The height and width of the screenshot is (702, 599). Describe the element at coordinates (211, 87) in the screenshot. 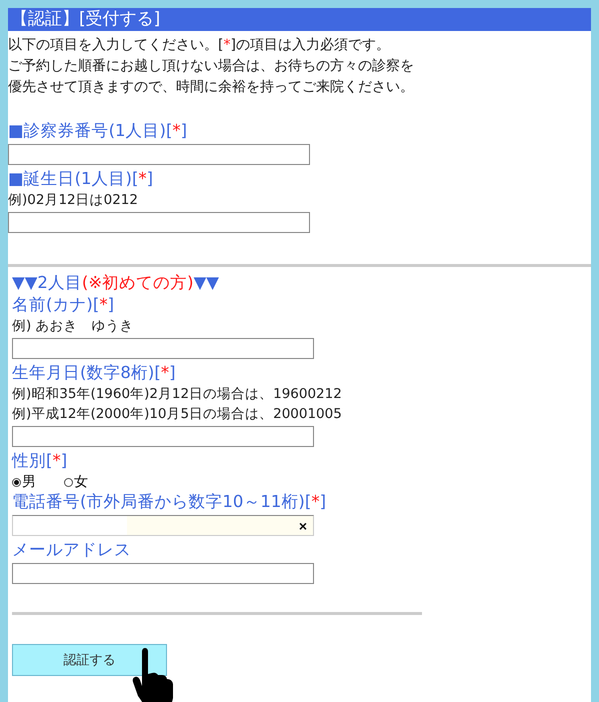

I see `intro-text: 優先させて頂きますので、時間に余裕を持ってご来院ください。` at that location.